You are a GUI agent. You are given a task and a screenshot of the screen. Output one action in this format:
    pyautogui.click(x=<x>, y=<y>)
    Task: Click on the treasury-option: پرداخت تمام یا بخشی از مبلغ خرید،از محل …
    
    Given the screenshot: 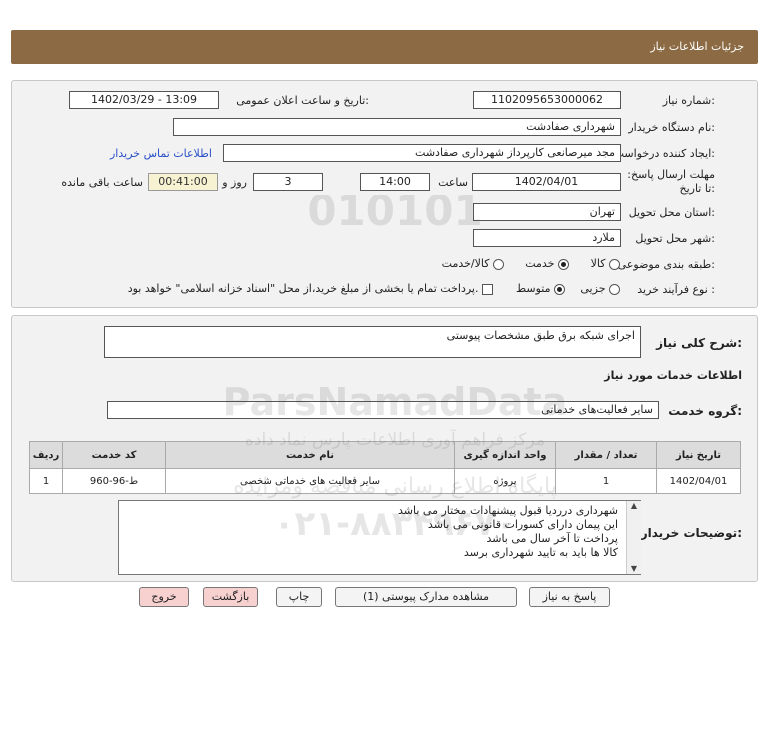 What is the action you would take?
    pyautogui.click(x=310, y=288)
    